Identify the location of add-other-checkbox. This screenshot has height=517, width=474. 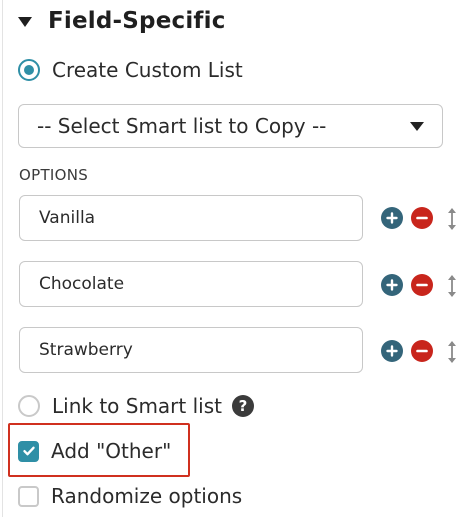
(28, 451).